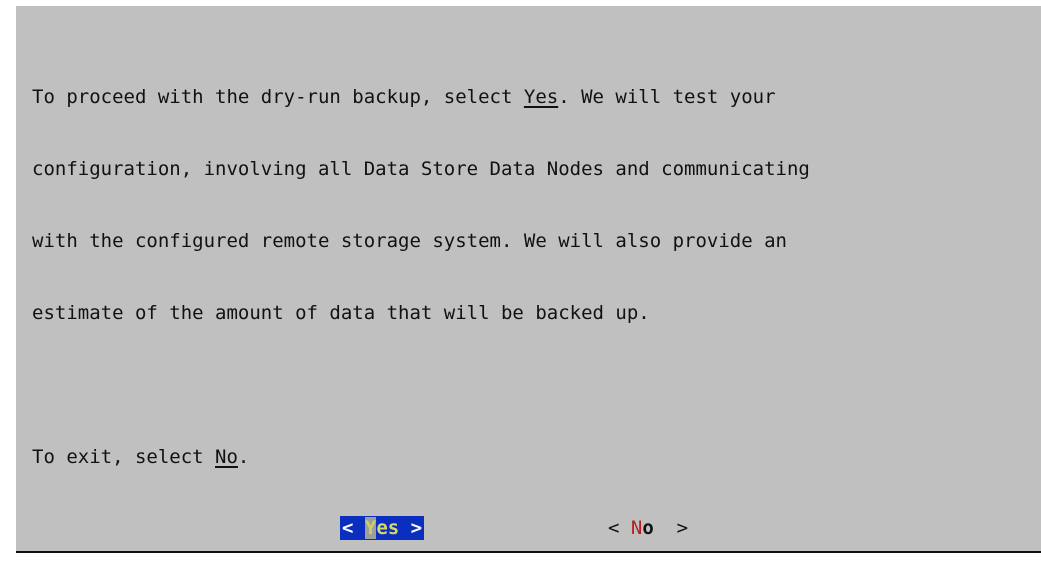 The image size is (1041, 562). I want to click on yes-reference: Yes, so click(541, 97).